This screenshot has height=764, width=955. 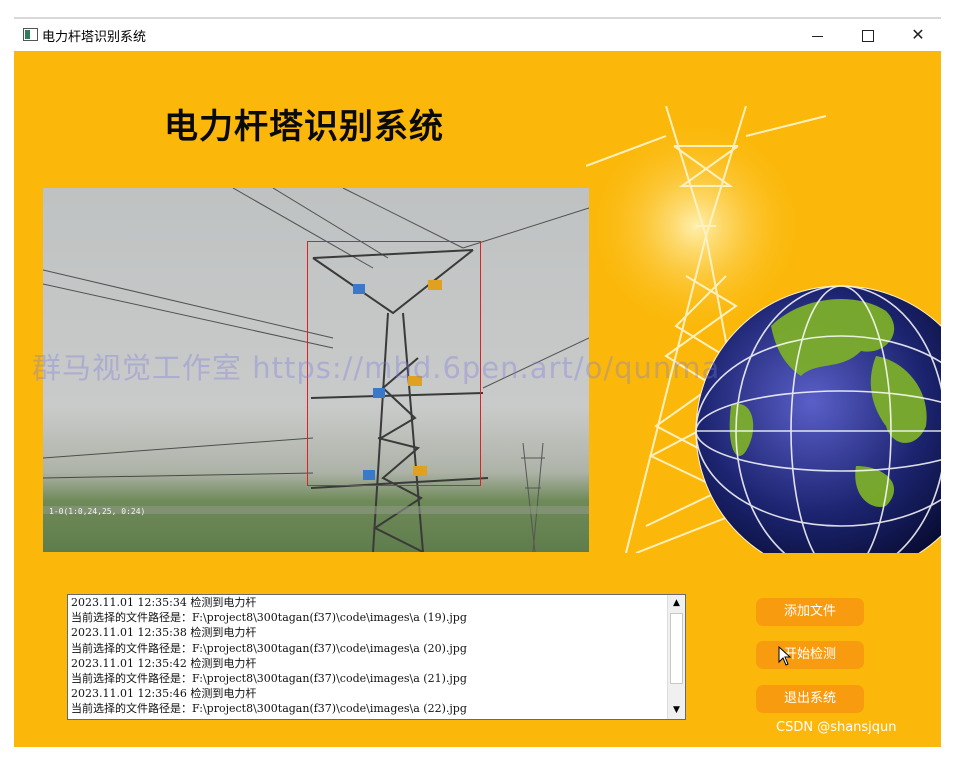 I want to click on exit-system-button: 退出系统, so click(x=810, y=699).